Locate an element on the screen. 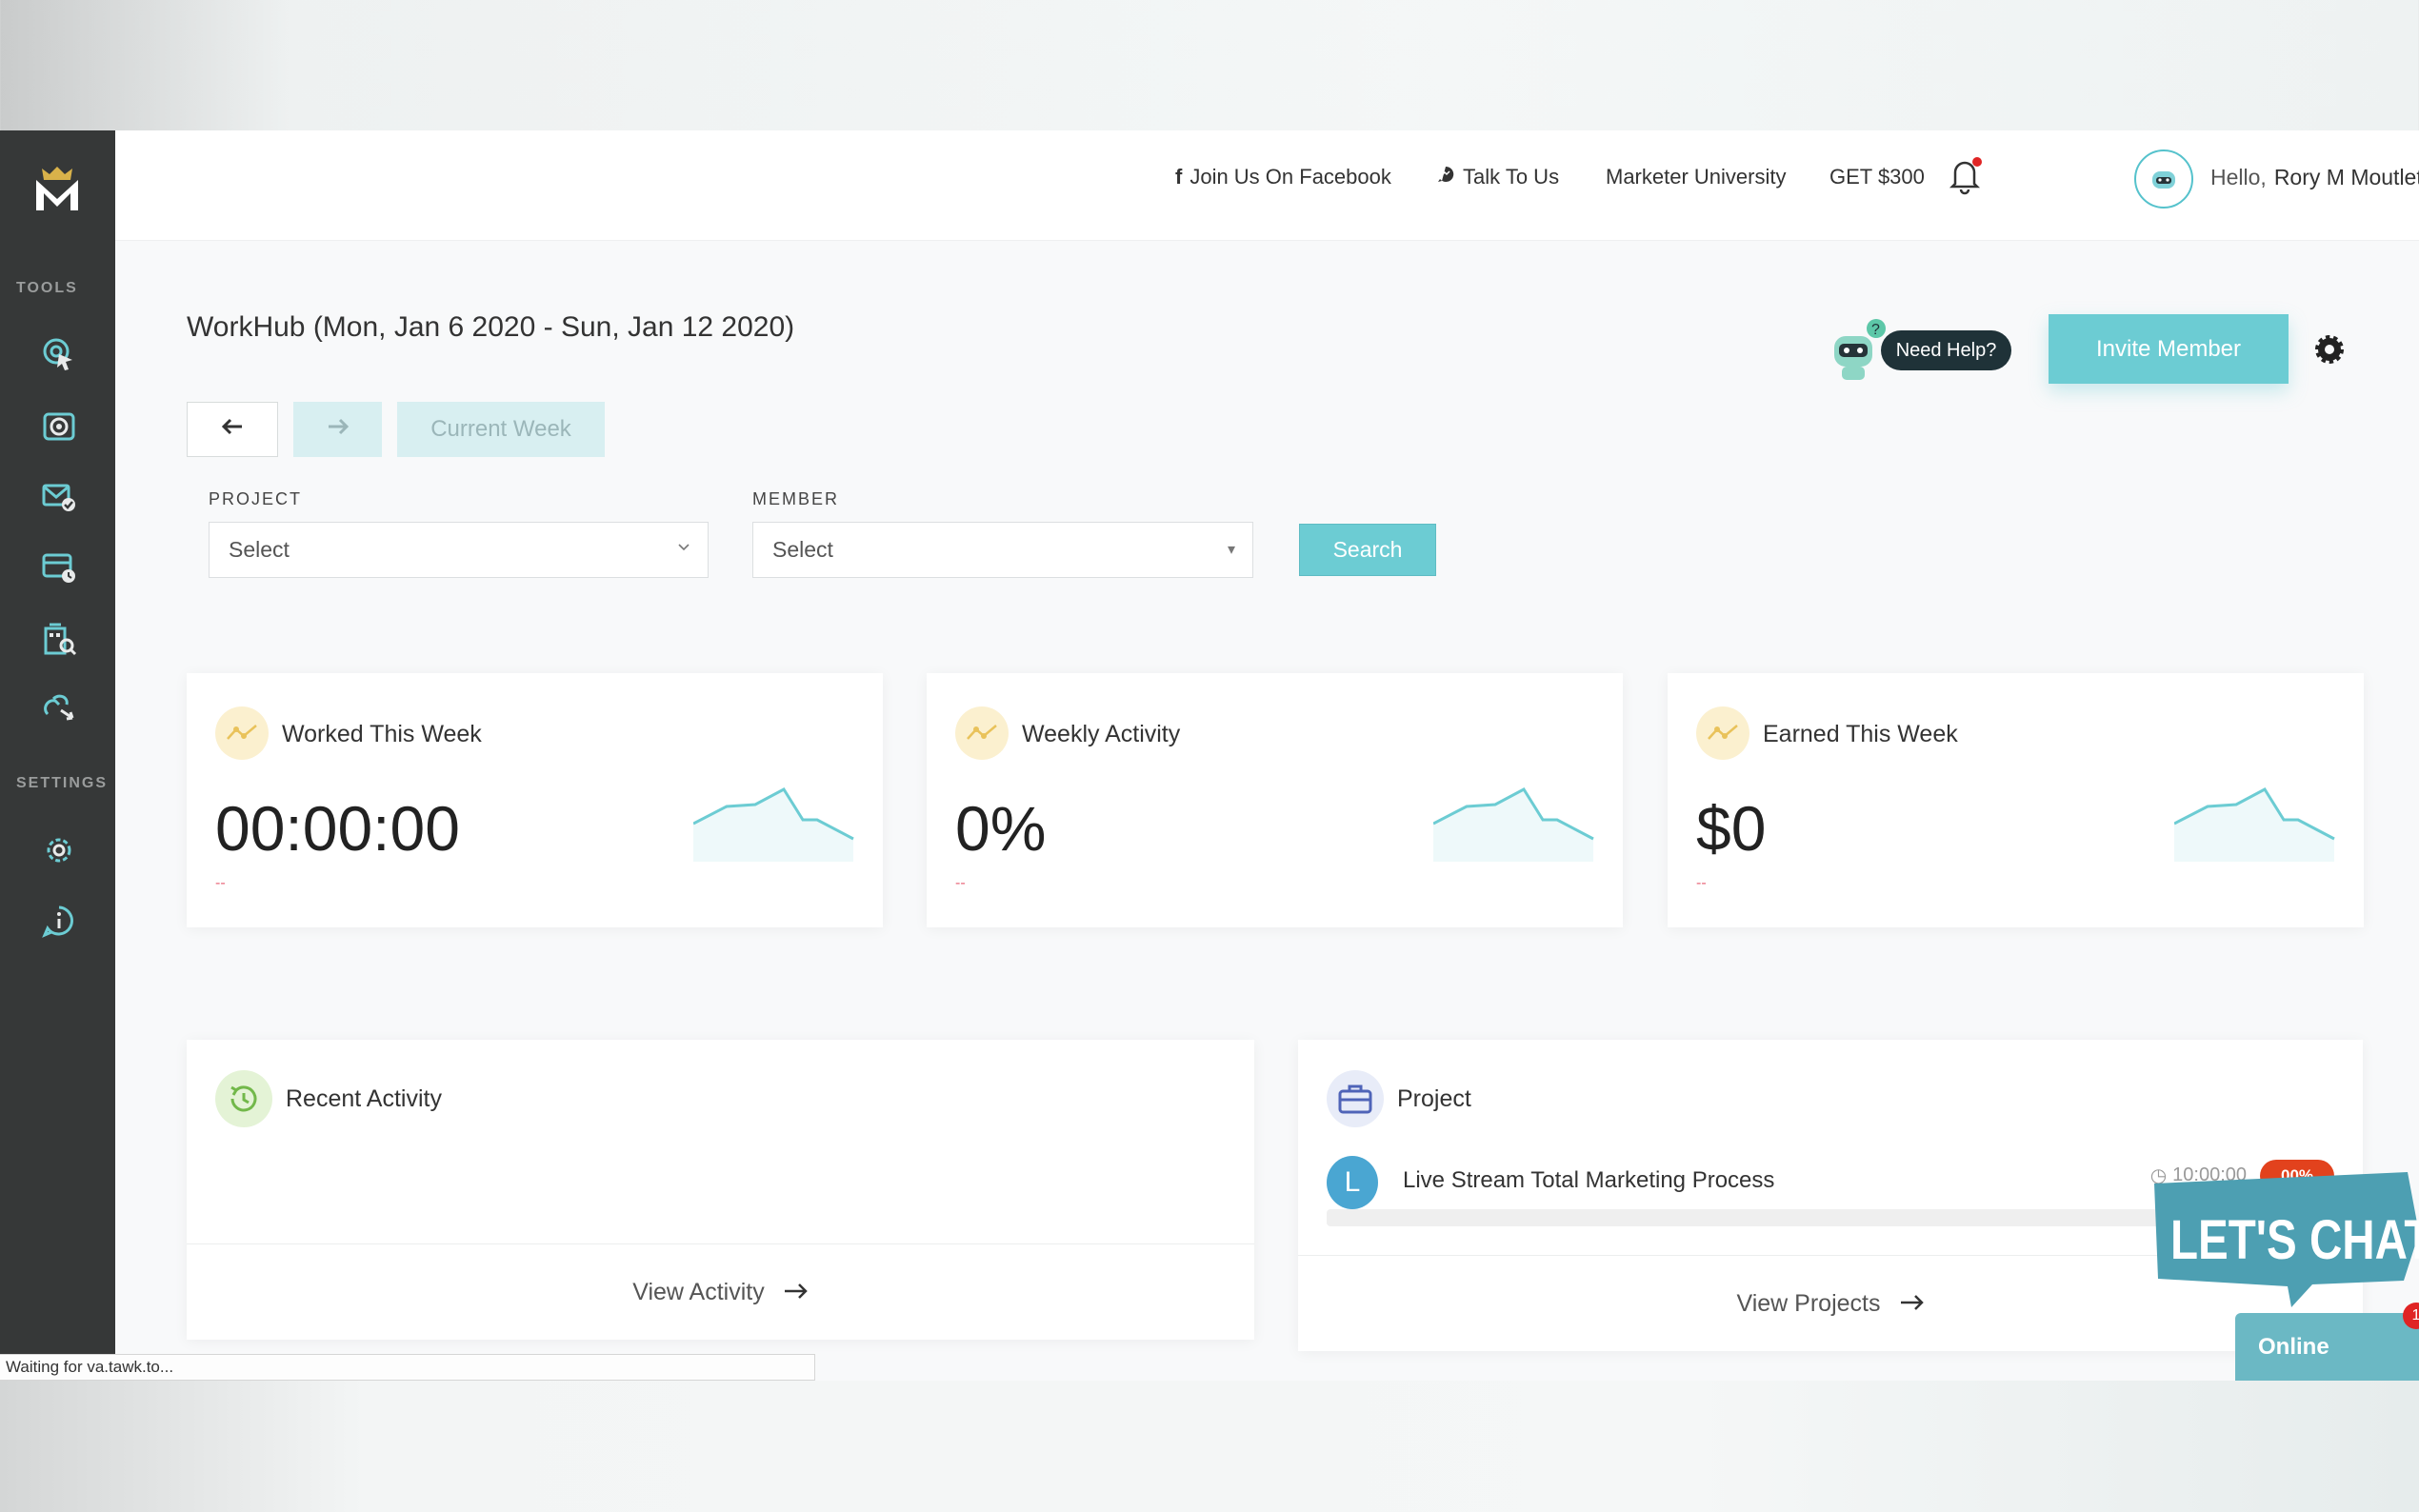 The image size is (2419, 1512). user-menu: Hello, Rory M Moutlet is located at coordinates (2314, 177).